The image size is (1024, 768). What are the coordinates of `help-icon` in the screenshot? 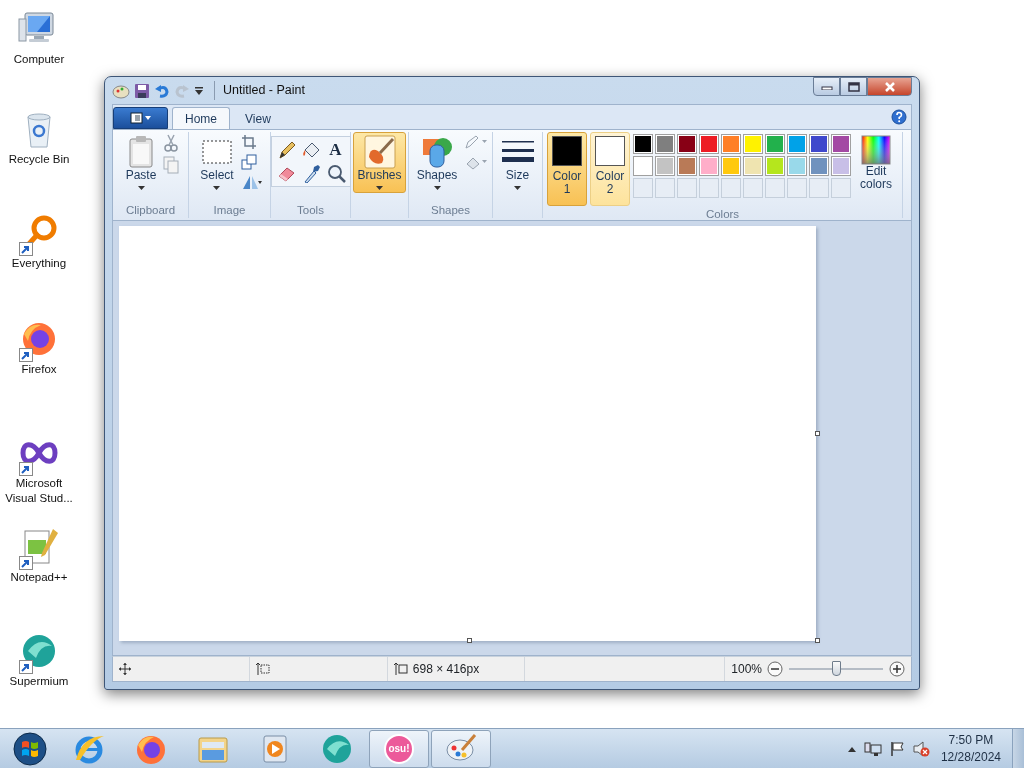 It's located at (899, 117).